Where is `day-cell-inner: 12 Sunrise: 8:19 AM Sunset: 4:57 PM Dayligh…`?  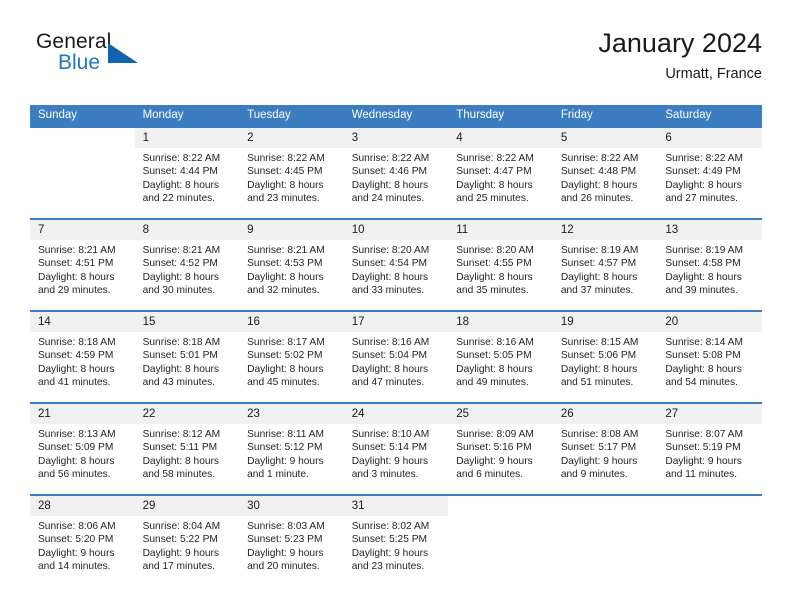 day-cell-inner: 12 Sunrise: 8:19 AM Sunset: 4:57 PM Dayligh… is located at coordinates (605, 264).